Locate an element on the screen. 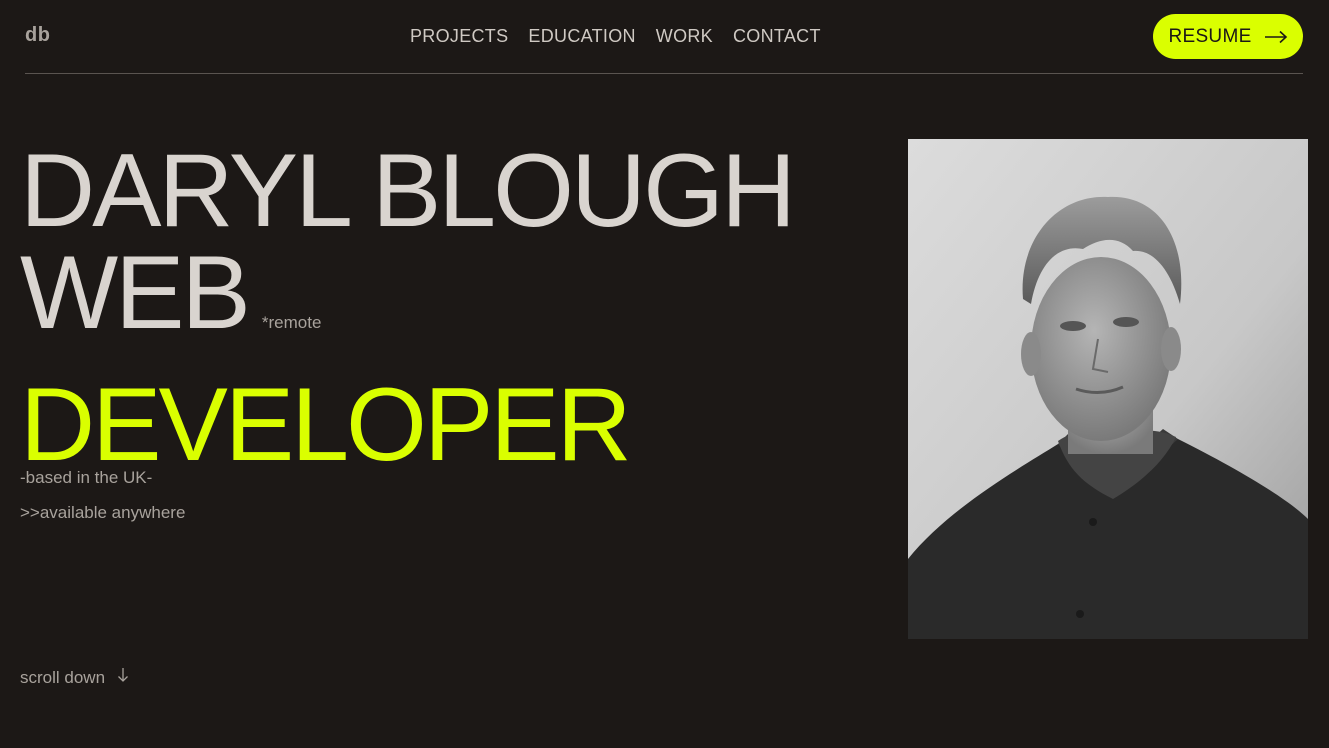 This screenshot has width=1329, height=748. nav-link-contact: CONTACT is located at coordinates (777, 36).